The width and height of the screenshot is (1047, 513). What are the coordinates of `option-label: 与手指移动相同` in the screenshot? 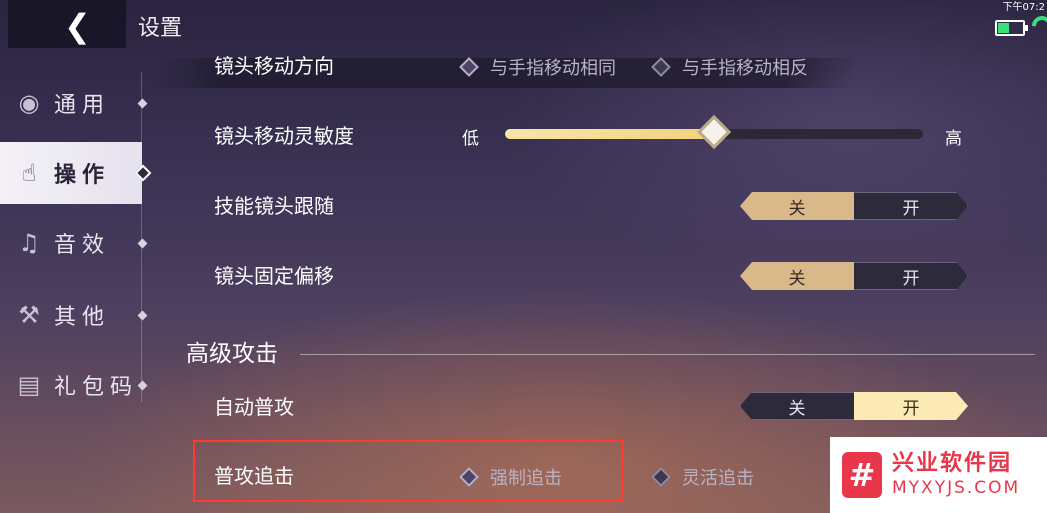 It's located at (553, 68).